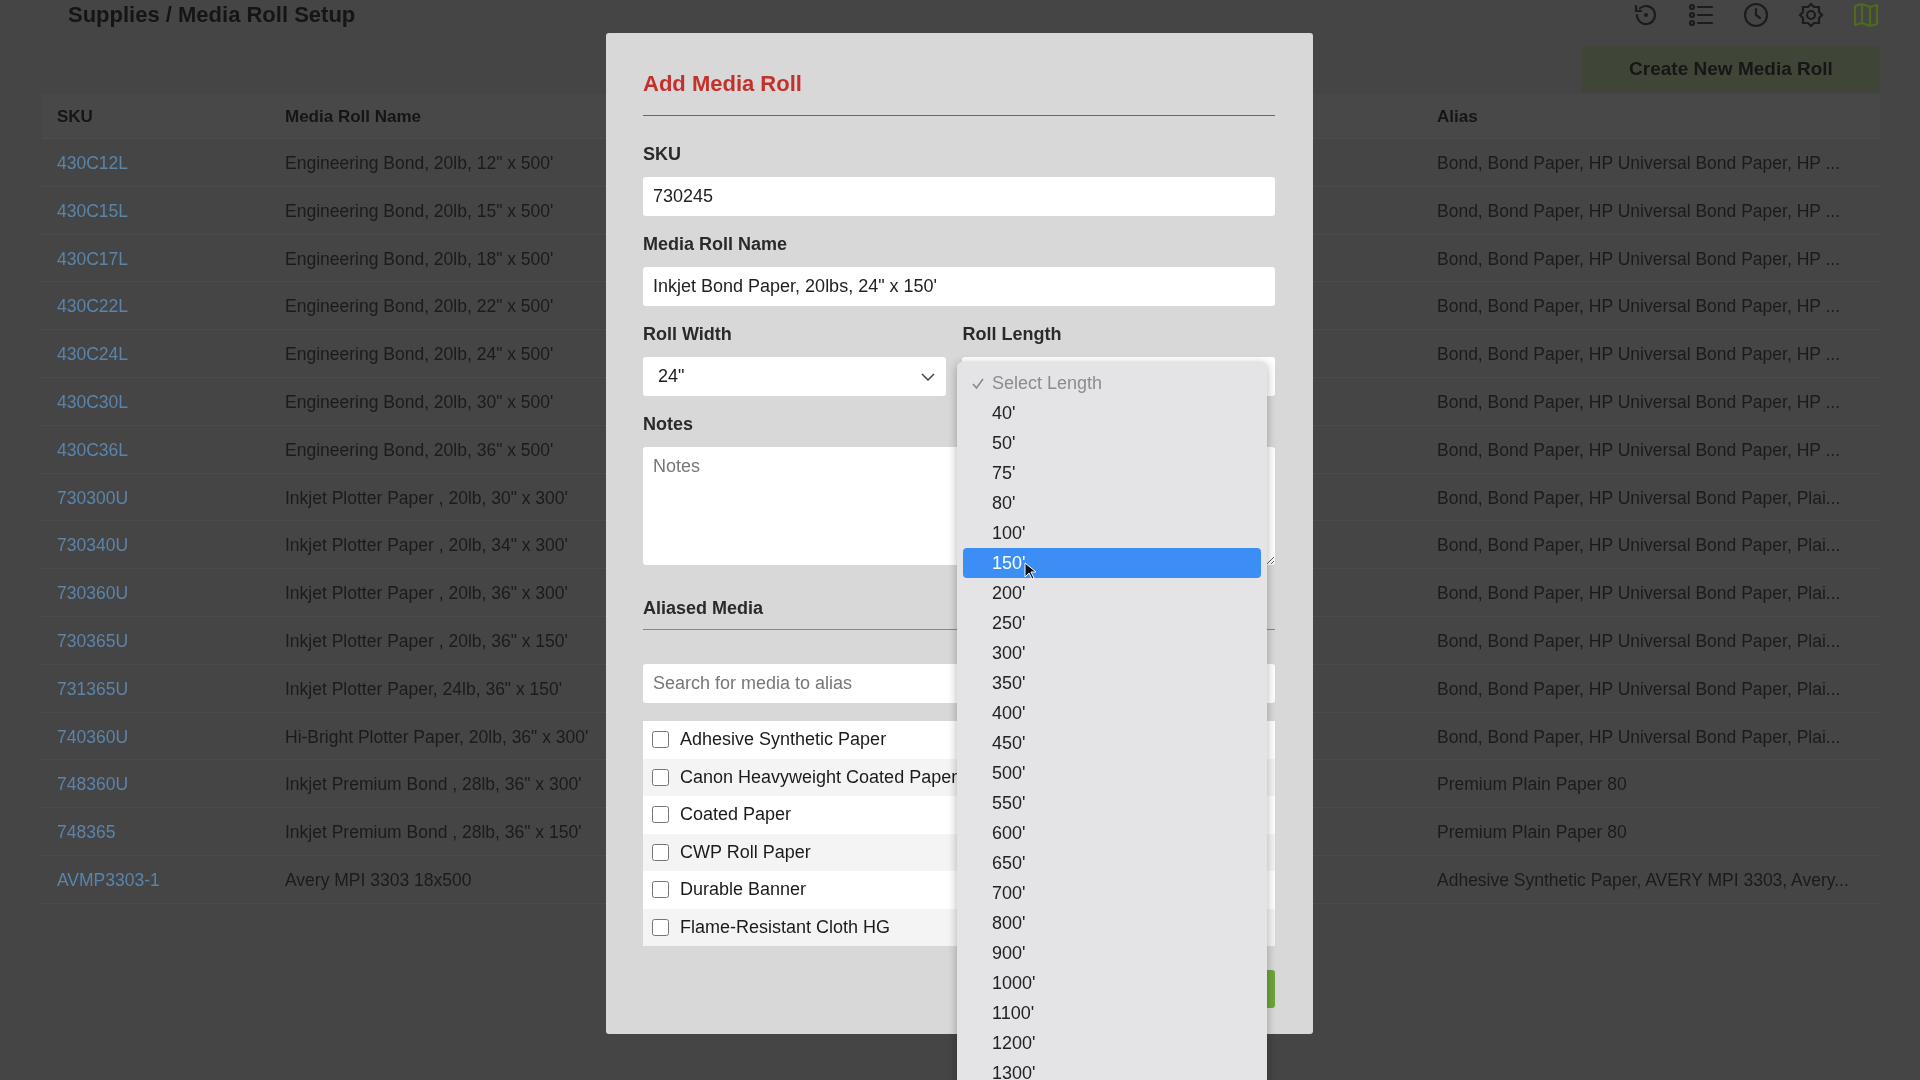  What do you see at coordinates (704, 609) in the screenshot?
I see `section-heading: Aliased Media` at bounding box center [704, 609].